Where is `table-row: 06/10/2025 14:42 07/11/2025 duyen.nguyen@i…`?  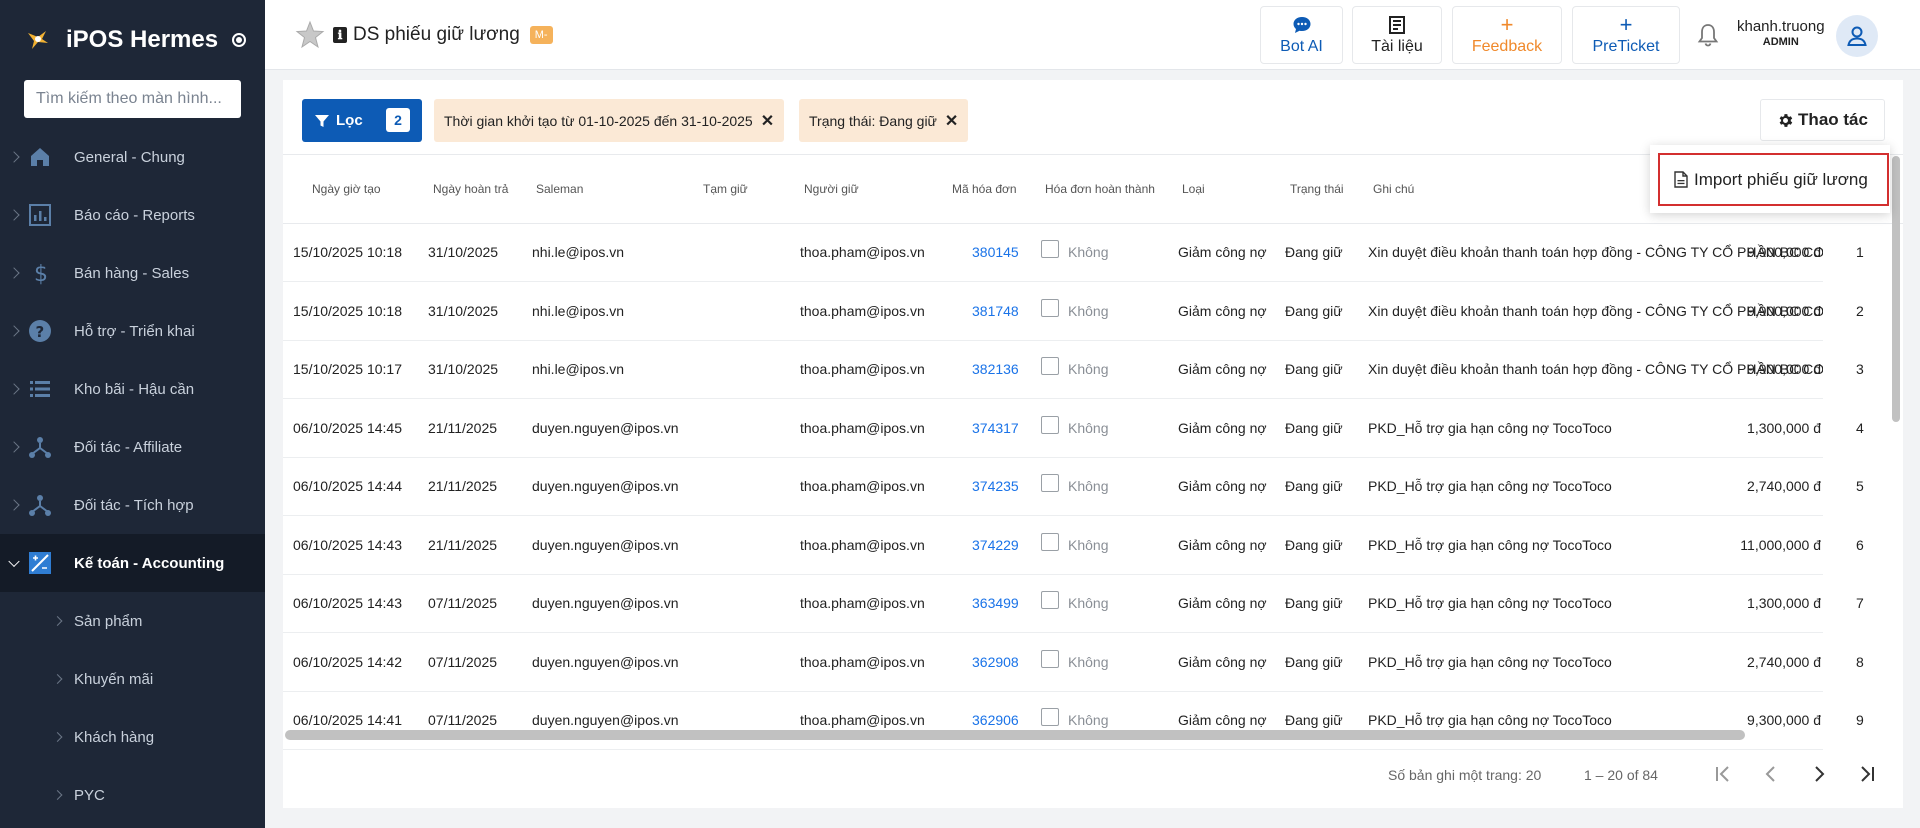 table-row: 06/10/2025 14:42 07/11/2025 duyen.nguyen@i… is located at coordinates (1073, 663).